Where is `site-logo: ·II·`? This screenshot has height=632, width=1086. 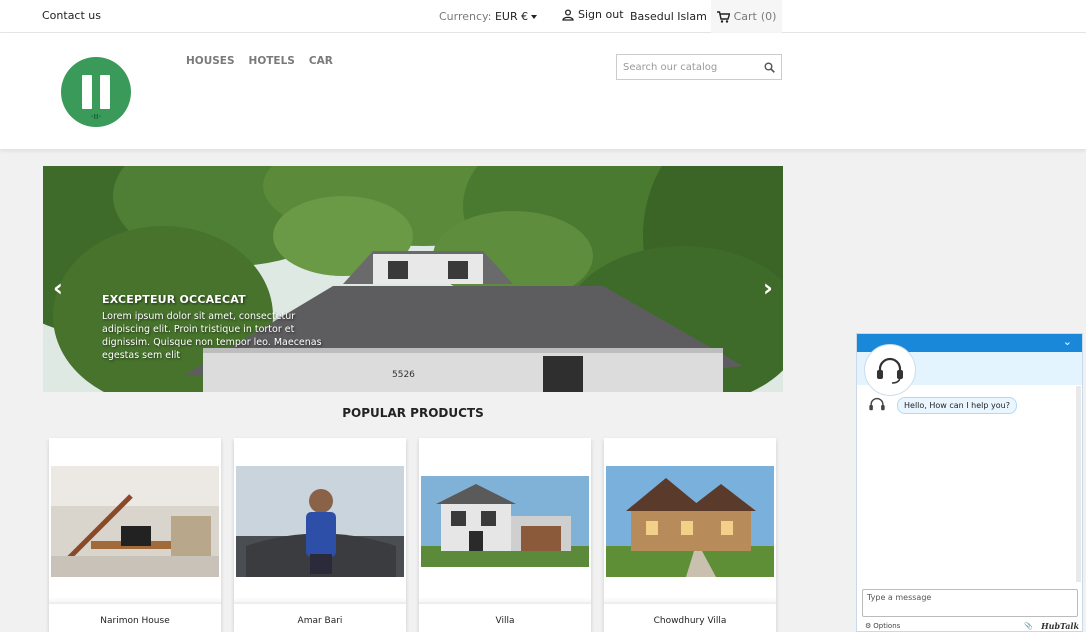
site-logo: ·II· is located at coordinates (96, 92).